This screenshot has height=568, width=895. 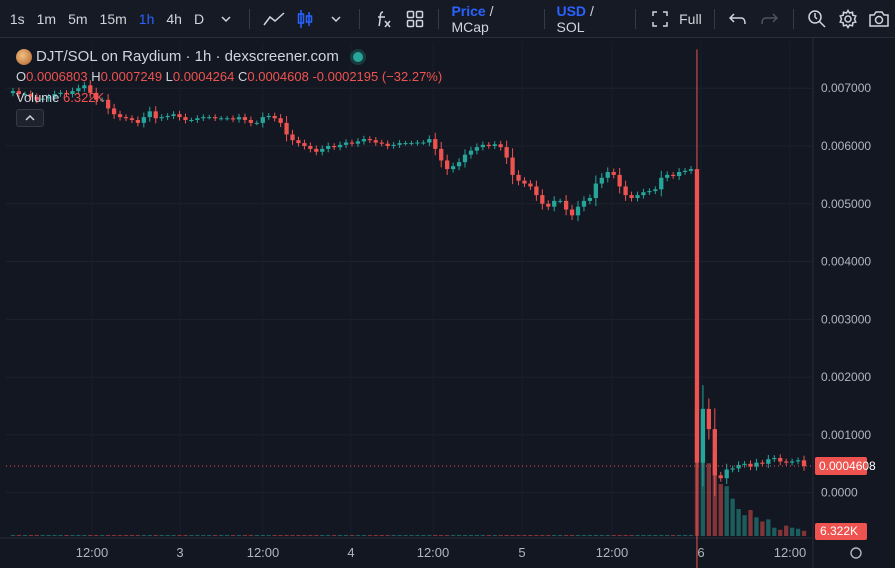 What do you see at coordinates (147, 19) in the screenshot?
I see `timeframe-1h: 1h` at bounding box center [147, 19].